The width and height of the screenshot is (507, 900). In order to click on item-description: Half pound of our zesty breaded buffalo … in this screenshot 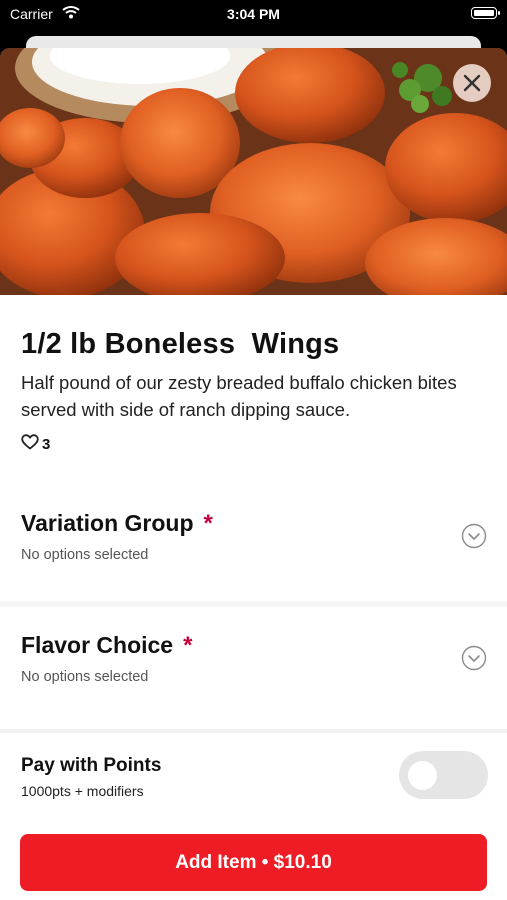, I will do `click(239, 396)`.